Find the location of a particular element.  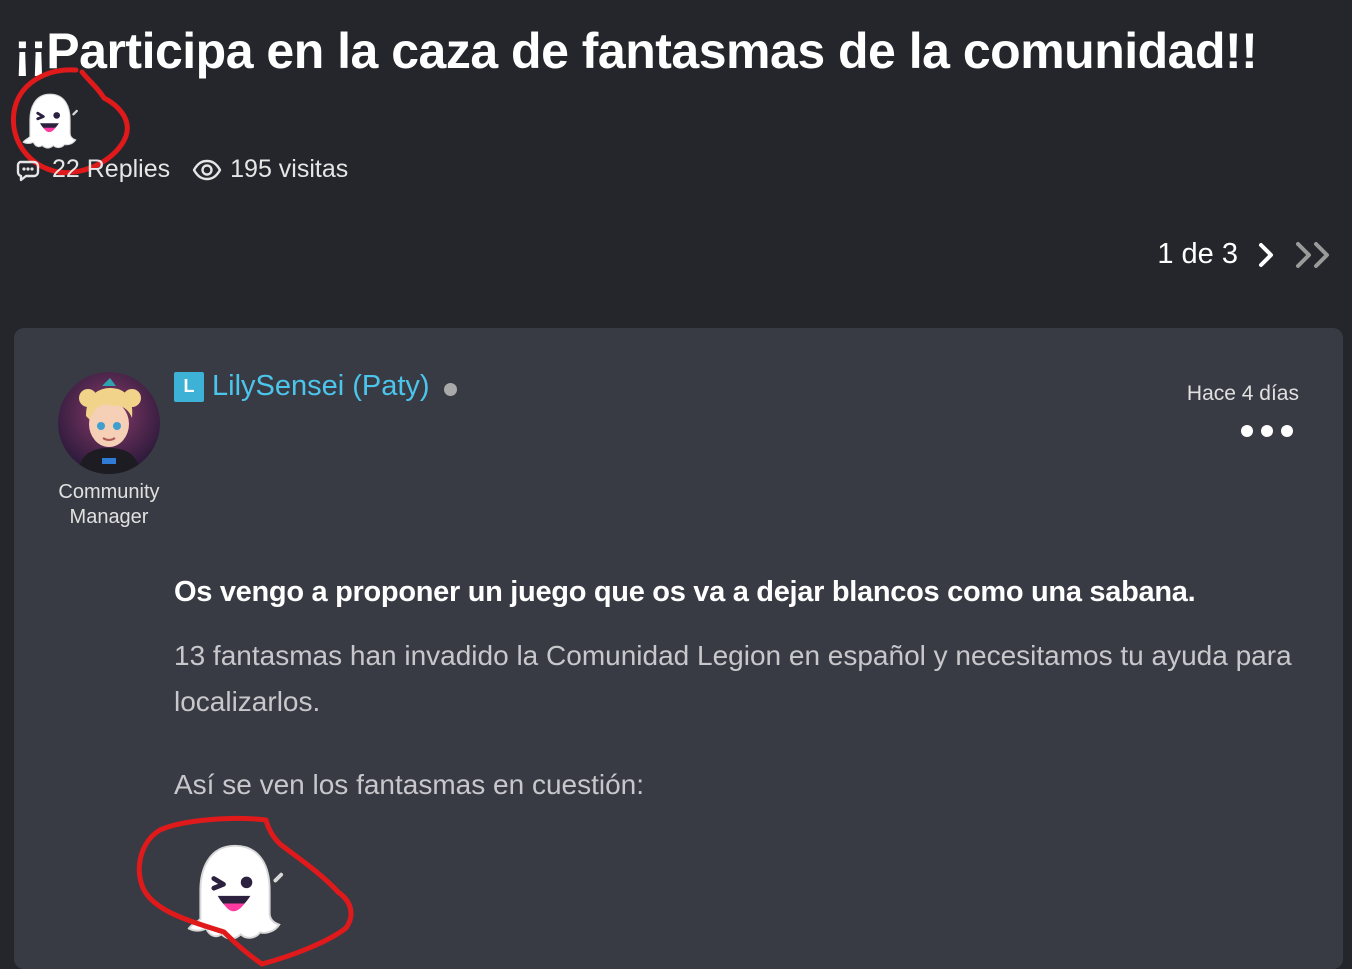

last-page-button is located at coordinates (1314, 255).